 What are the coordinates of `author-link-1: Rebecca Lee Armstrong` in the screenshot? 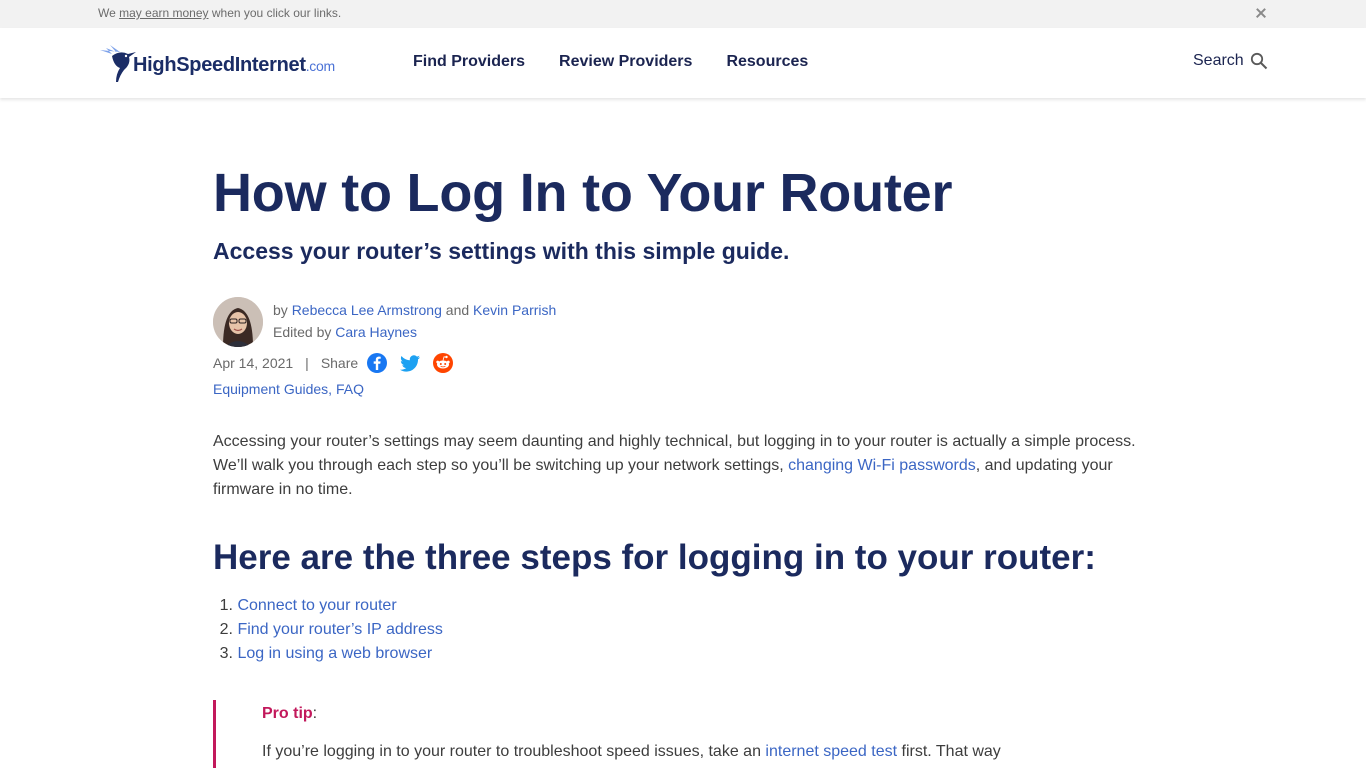 It's located at (367, 310).